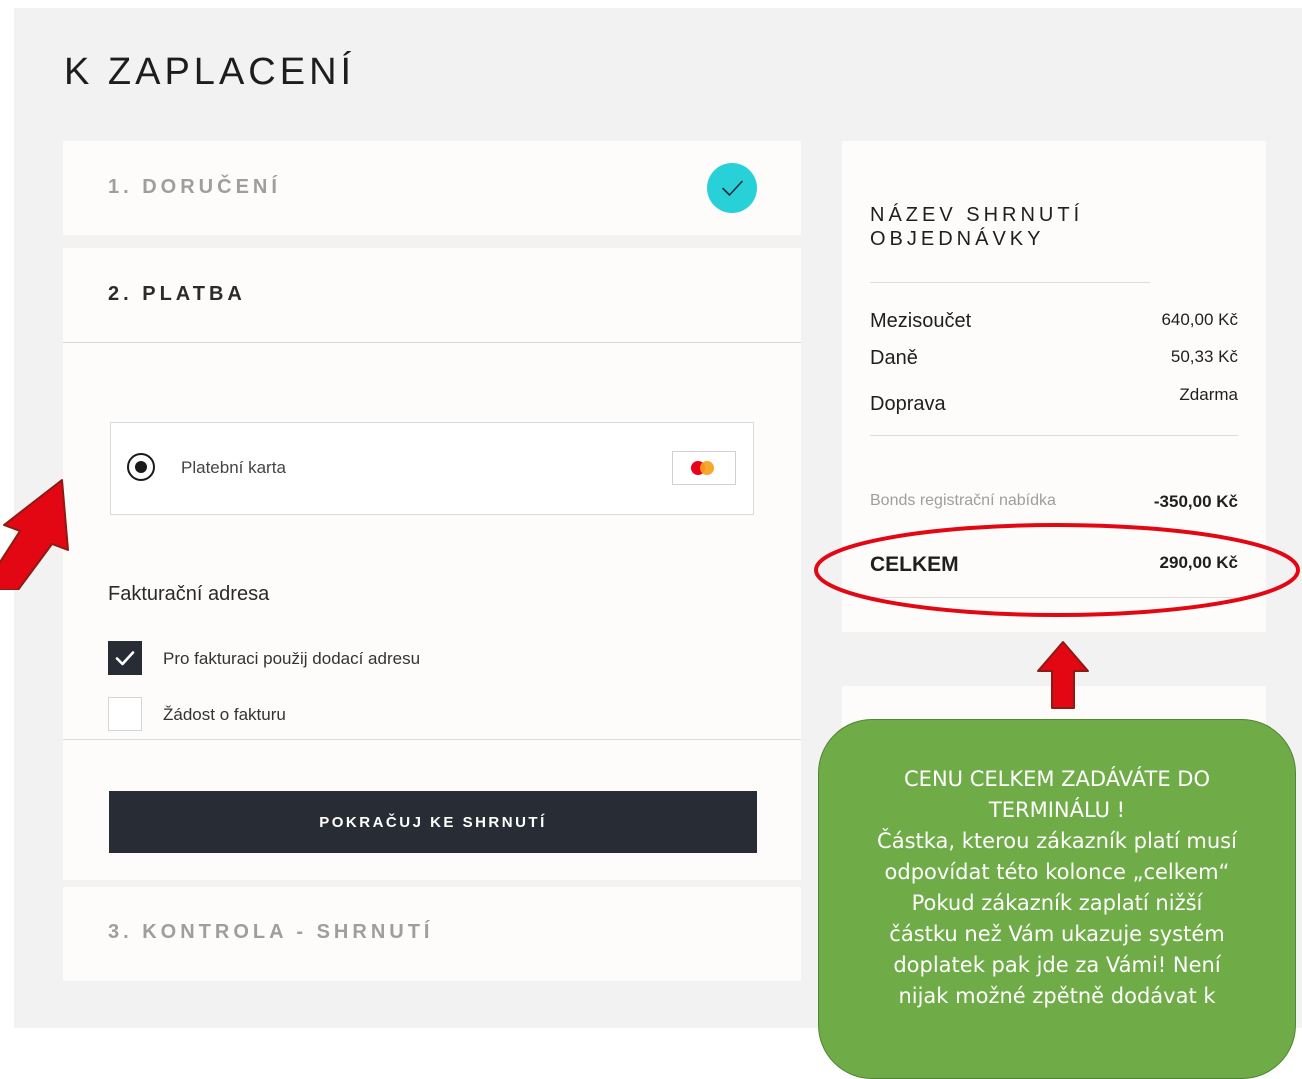  I want to click on summary-tax-value: 50,33 Kč, so click(1204, 356).